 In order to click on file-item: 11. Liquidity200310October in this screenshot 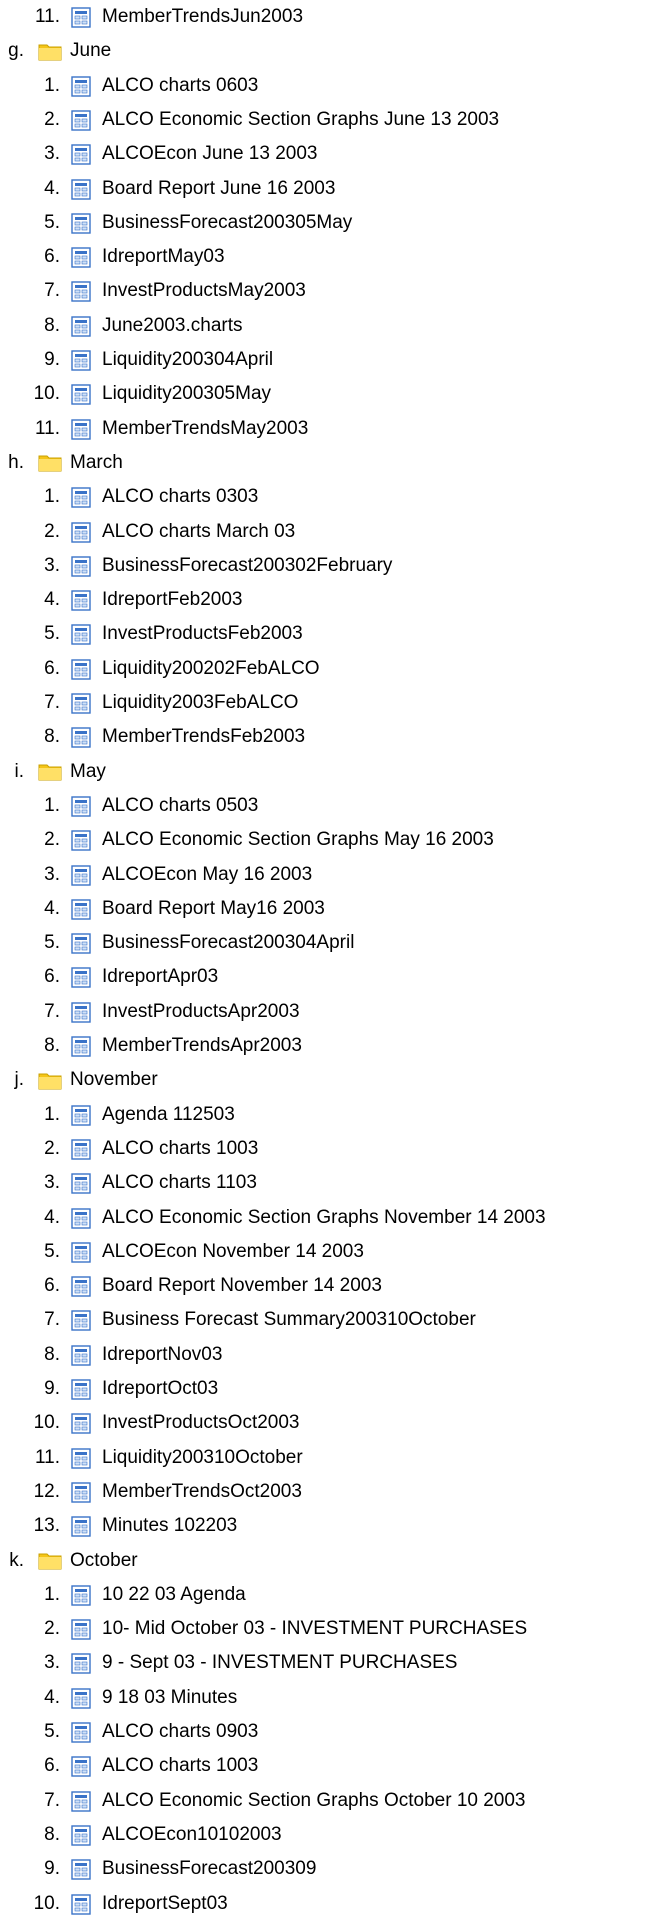, I will do `click(164, 1458)`.